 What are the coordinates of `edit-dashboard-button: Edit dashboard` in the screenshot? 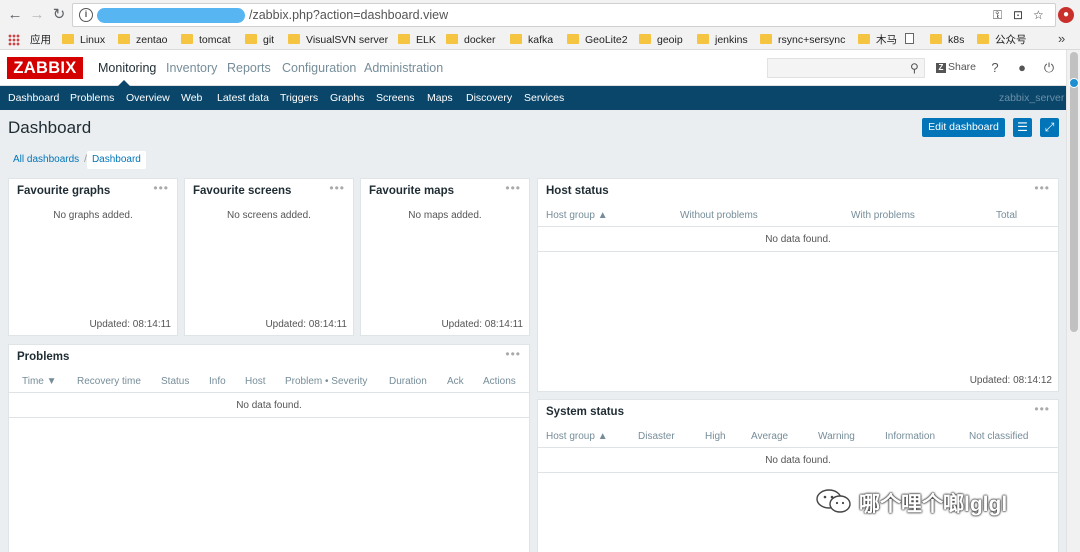 It's located at (963, 127).